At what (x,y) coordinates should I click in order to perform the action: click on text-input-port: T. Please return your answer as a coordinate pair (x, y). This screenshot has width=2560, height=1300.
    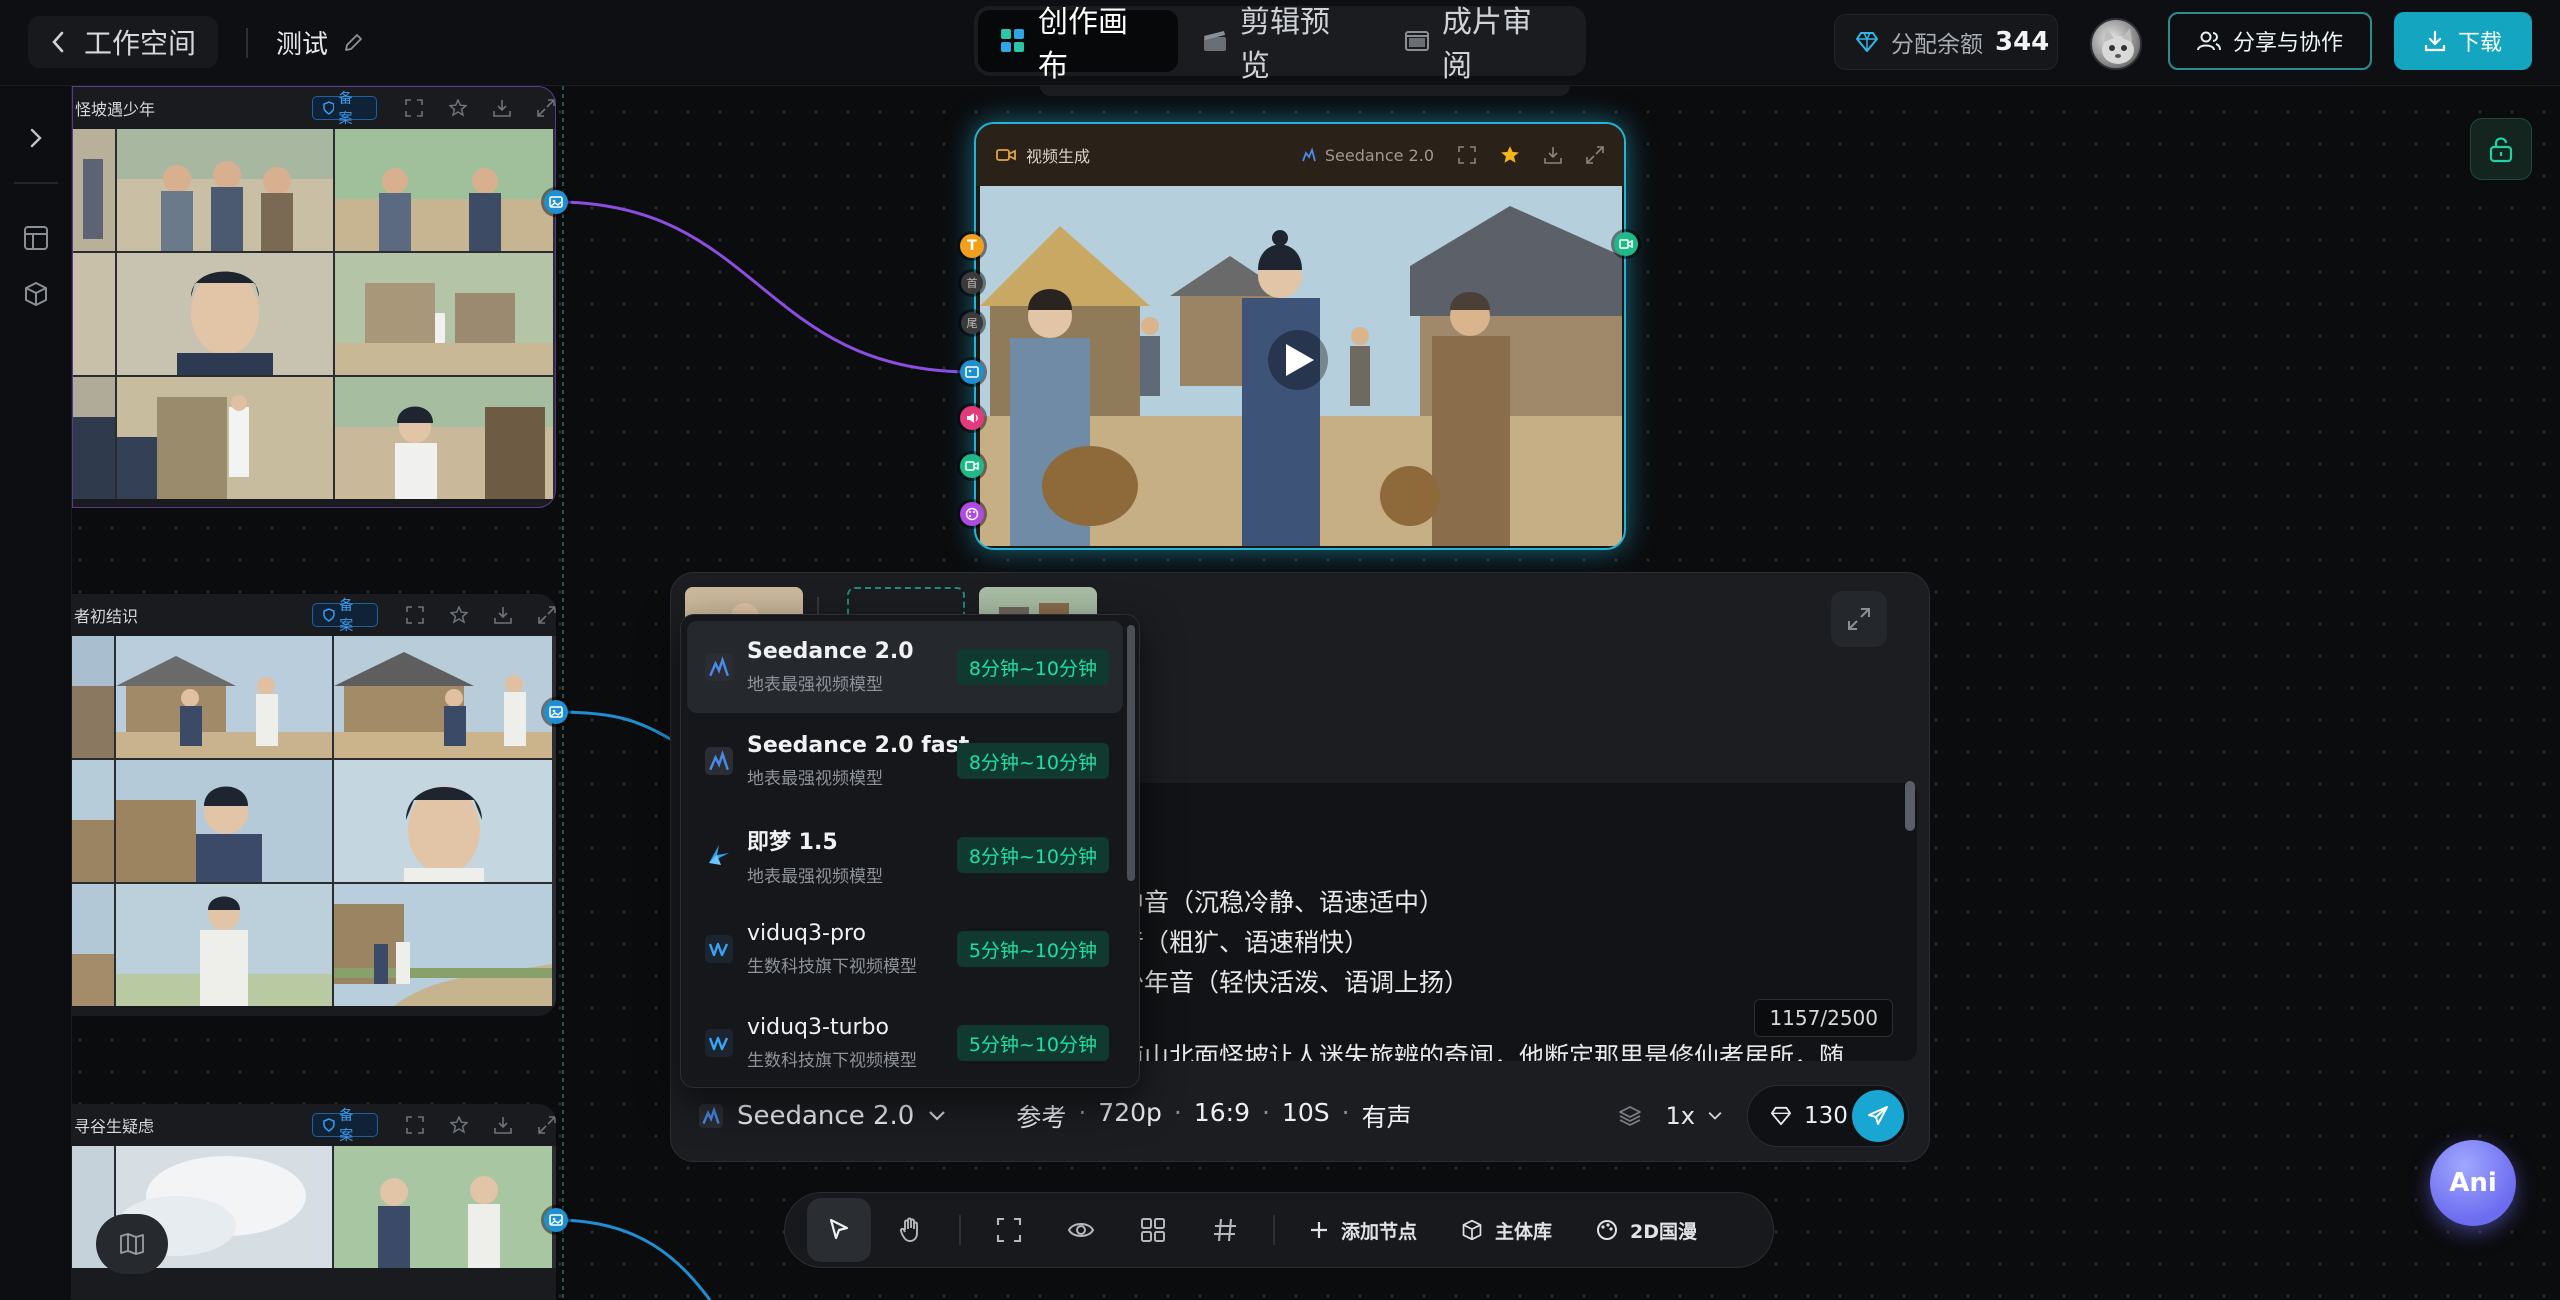
    Looking at the image, I should click on (972, 246).